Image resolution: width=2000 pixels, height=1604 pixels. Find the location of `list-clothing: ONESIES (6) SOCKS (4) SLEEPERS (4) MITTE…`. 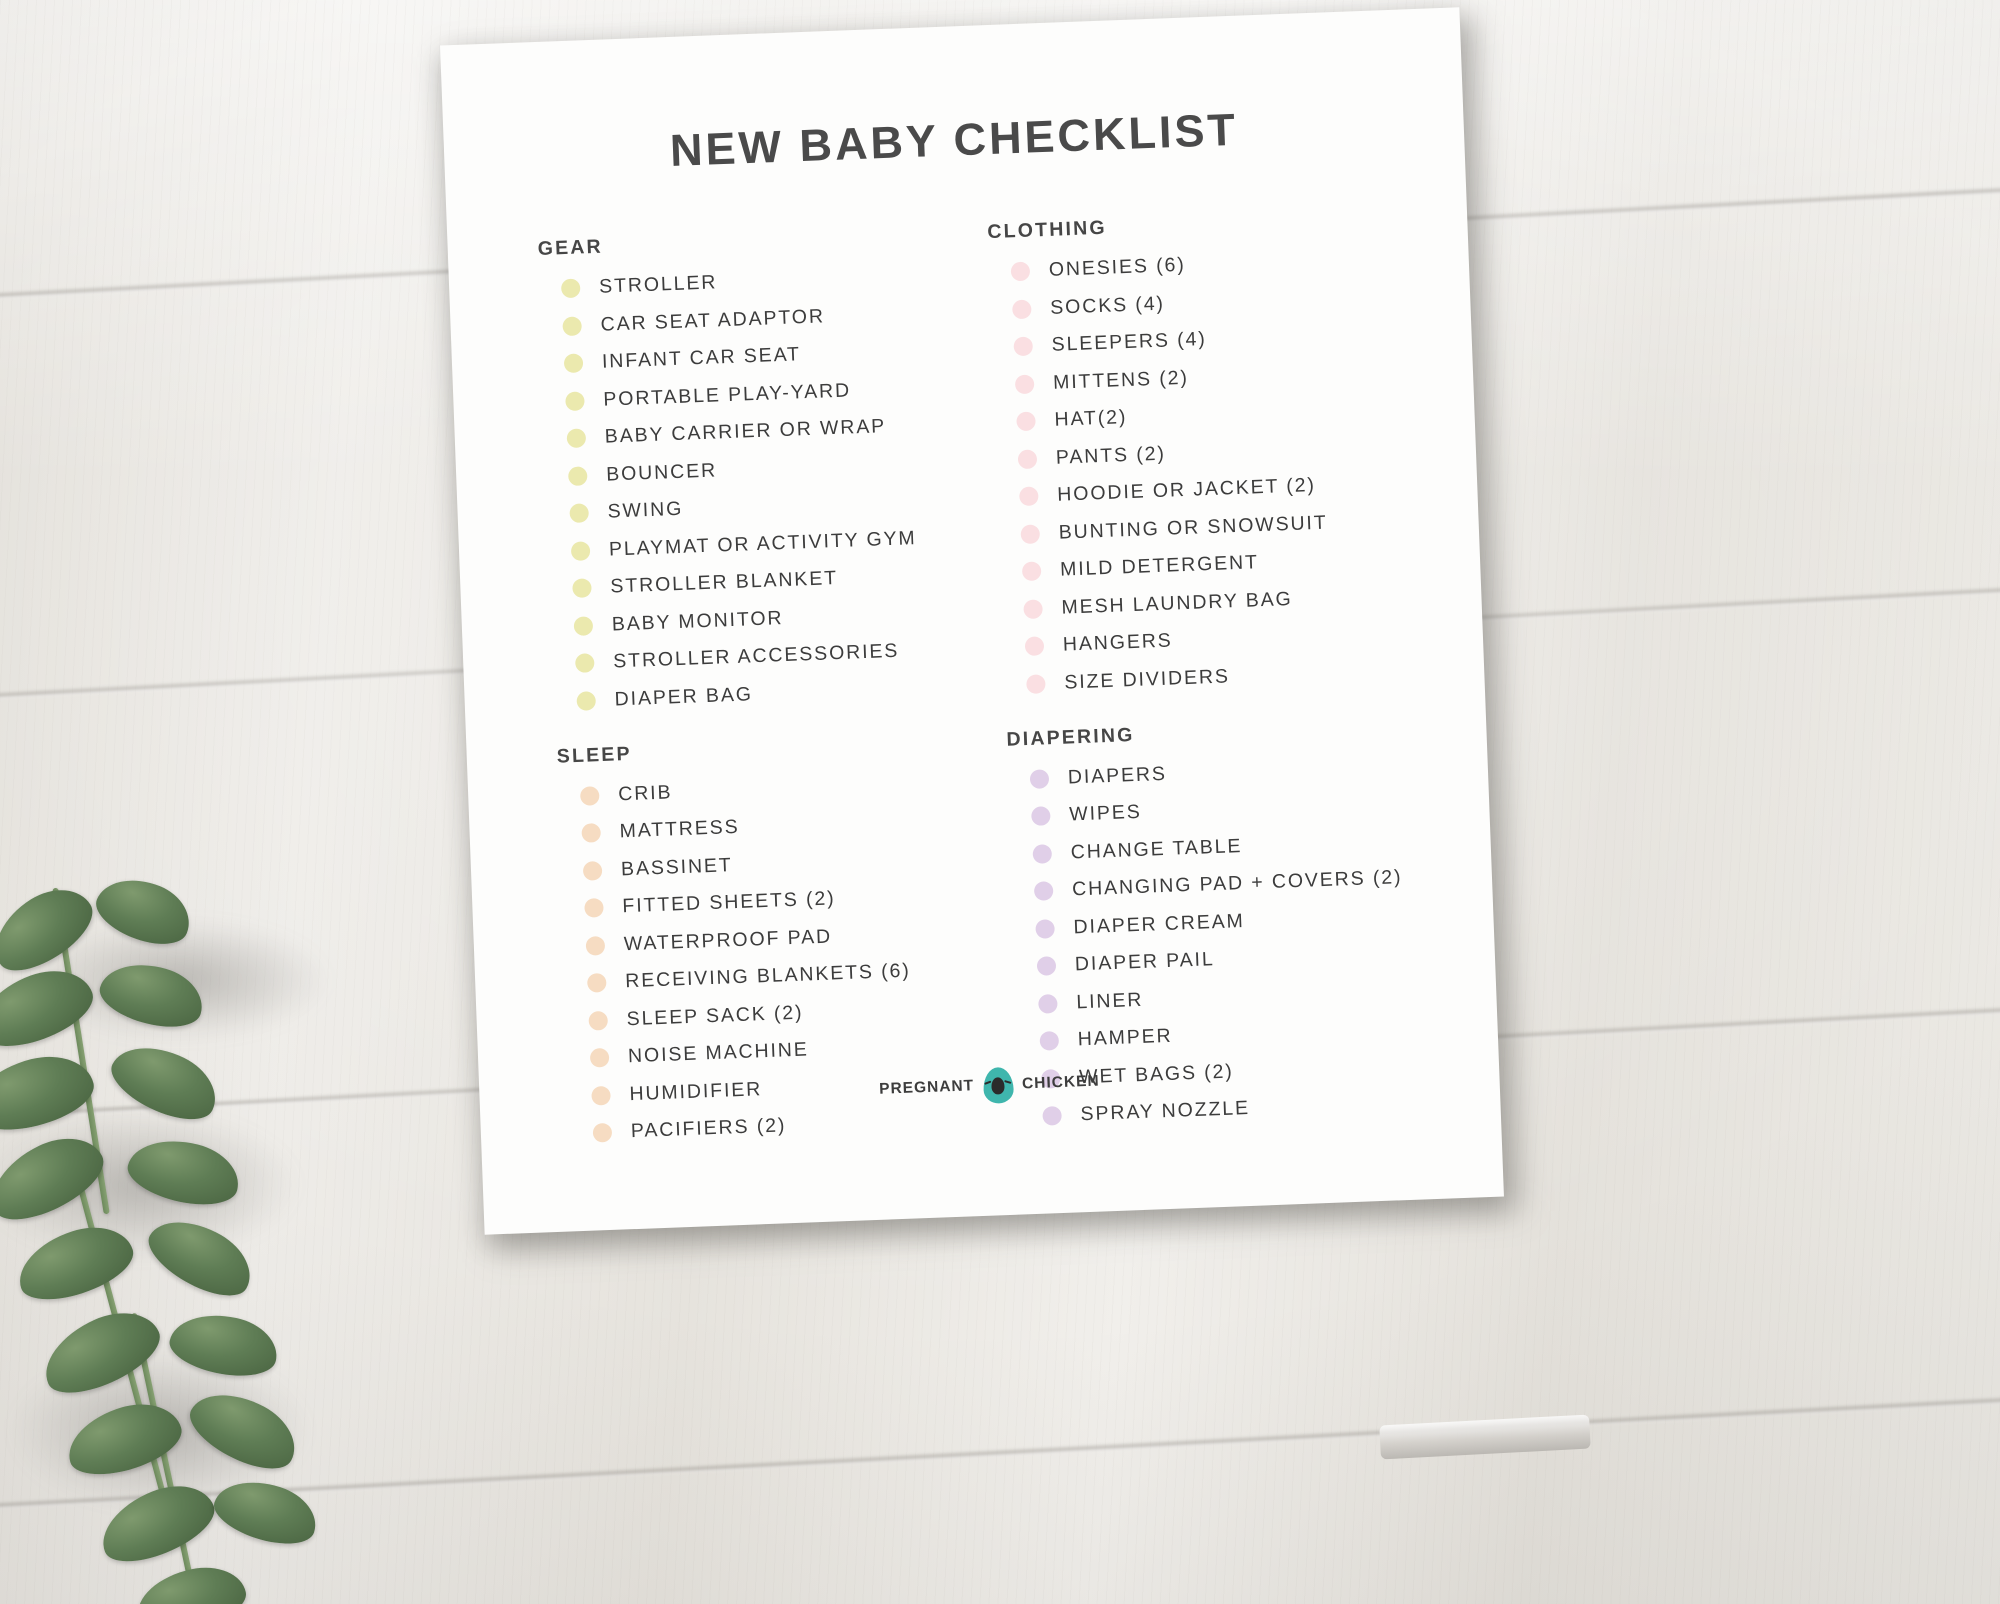

list-clothing: ONESIES (6) SOCKS (4) SLEEPERS (4) MITTE… is located at coordinates (1216, 471).